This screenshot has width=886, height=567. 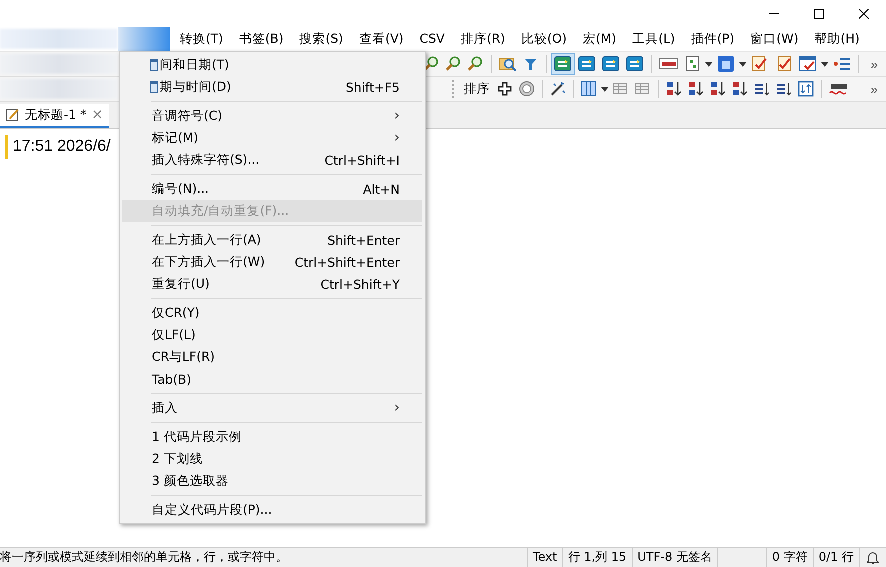 What do you see at coordinates (272, 284) in the screenshot?
I see `menu-item: 重复行(U) Ctrl+Shift+Y` at bounding box center [272, 284].